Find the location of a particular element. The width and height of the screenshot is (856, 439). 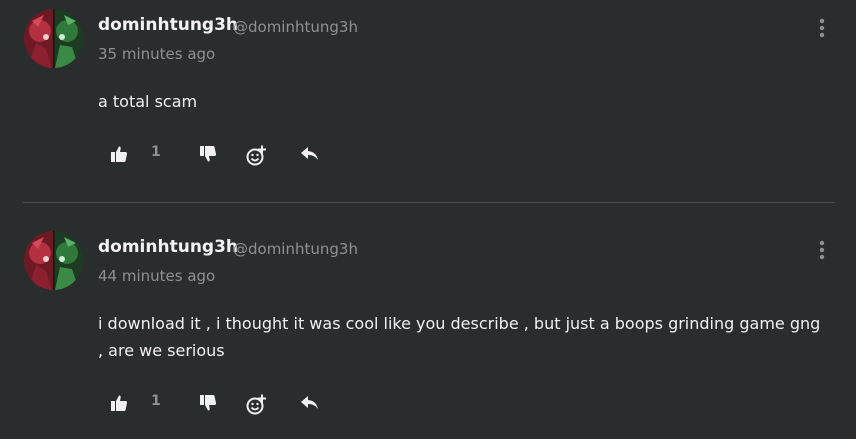

comment-divider is located at coordinates (429, 202).